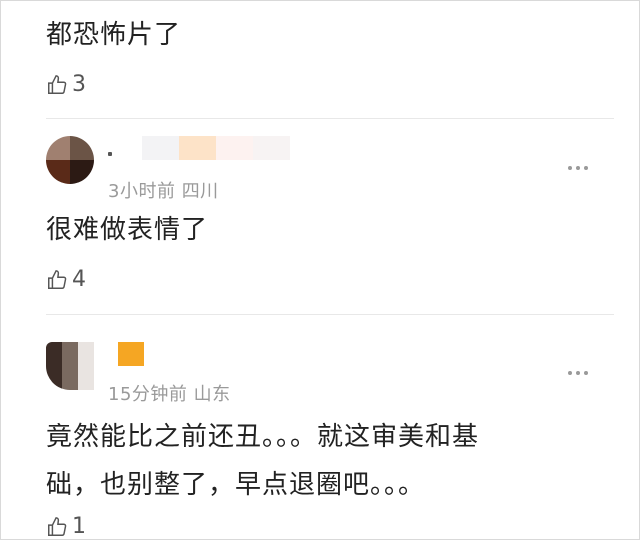  Describe the element at coordinates (131, 354) in the screenshot. I see `username-badge` at that location.